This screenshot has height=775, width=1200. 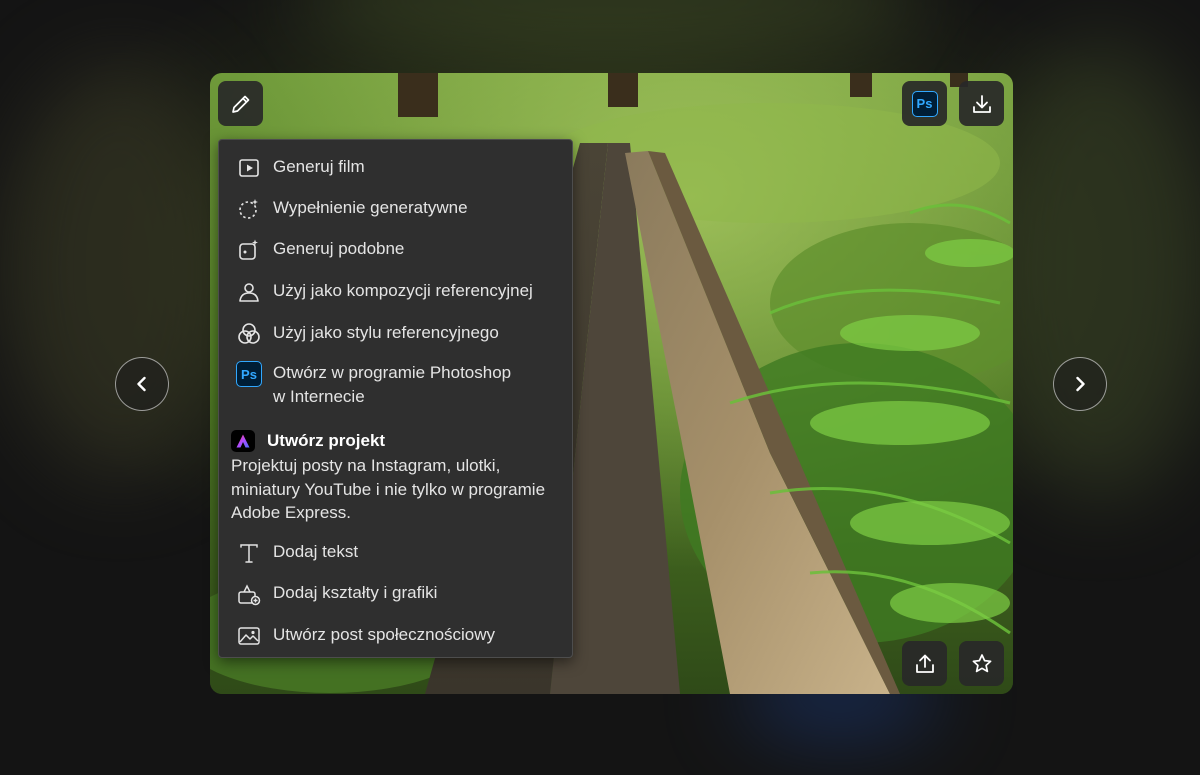 What do you see at coordinates (249, 553) in the screenshot?
I see `text-icon` at bounding box center [249, 553].